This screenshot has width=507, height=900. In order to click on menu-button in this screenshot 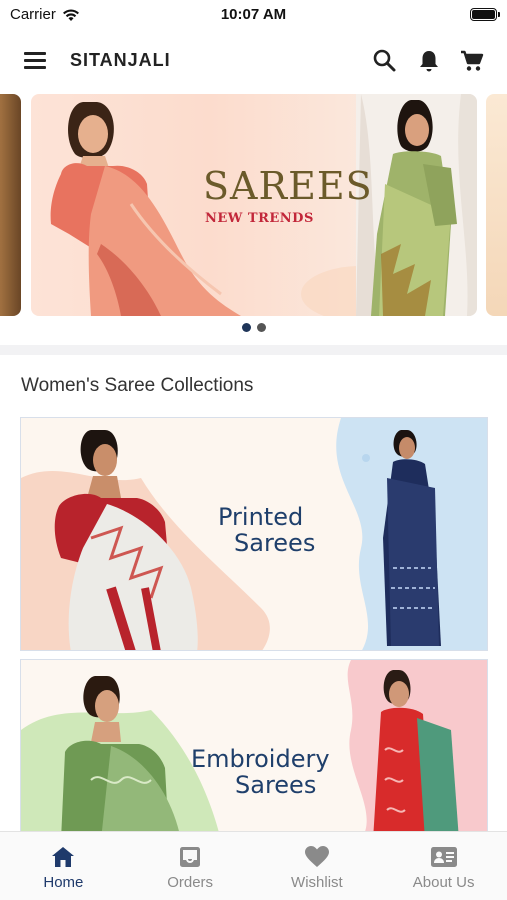, I will do `click(35, 60)`.